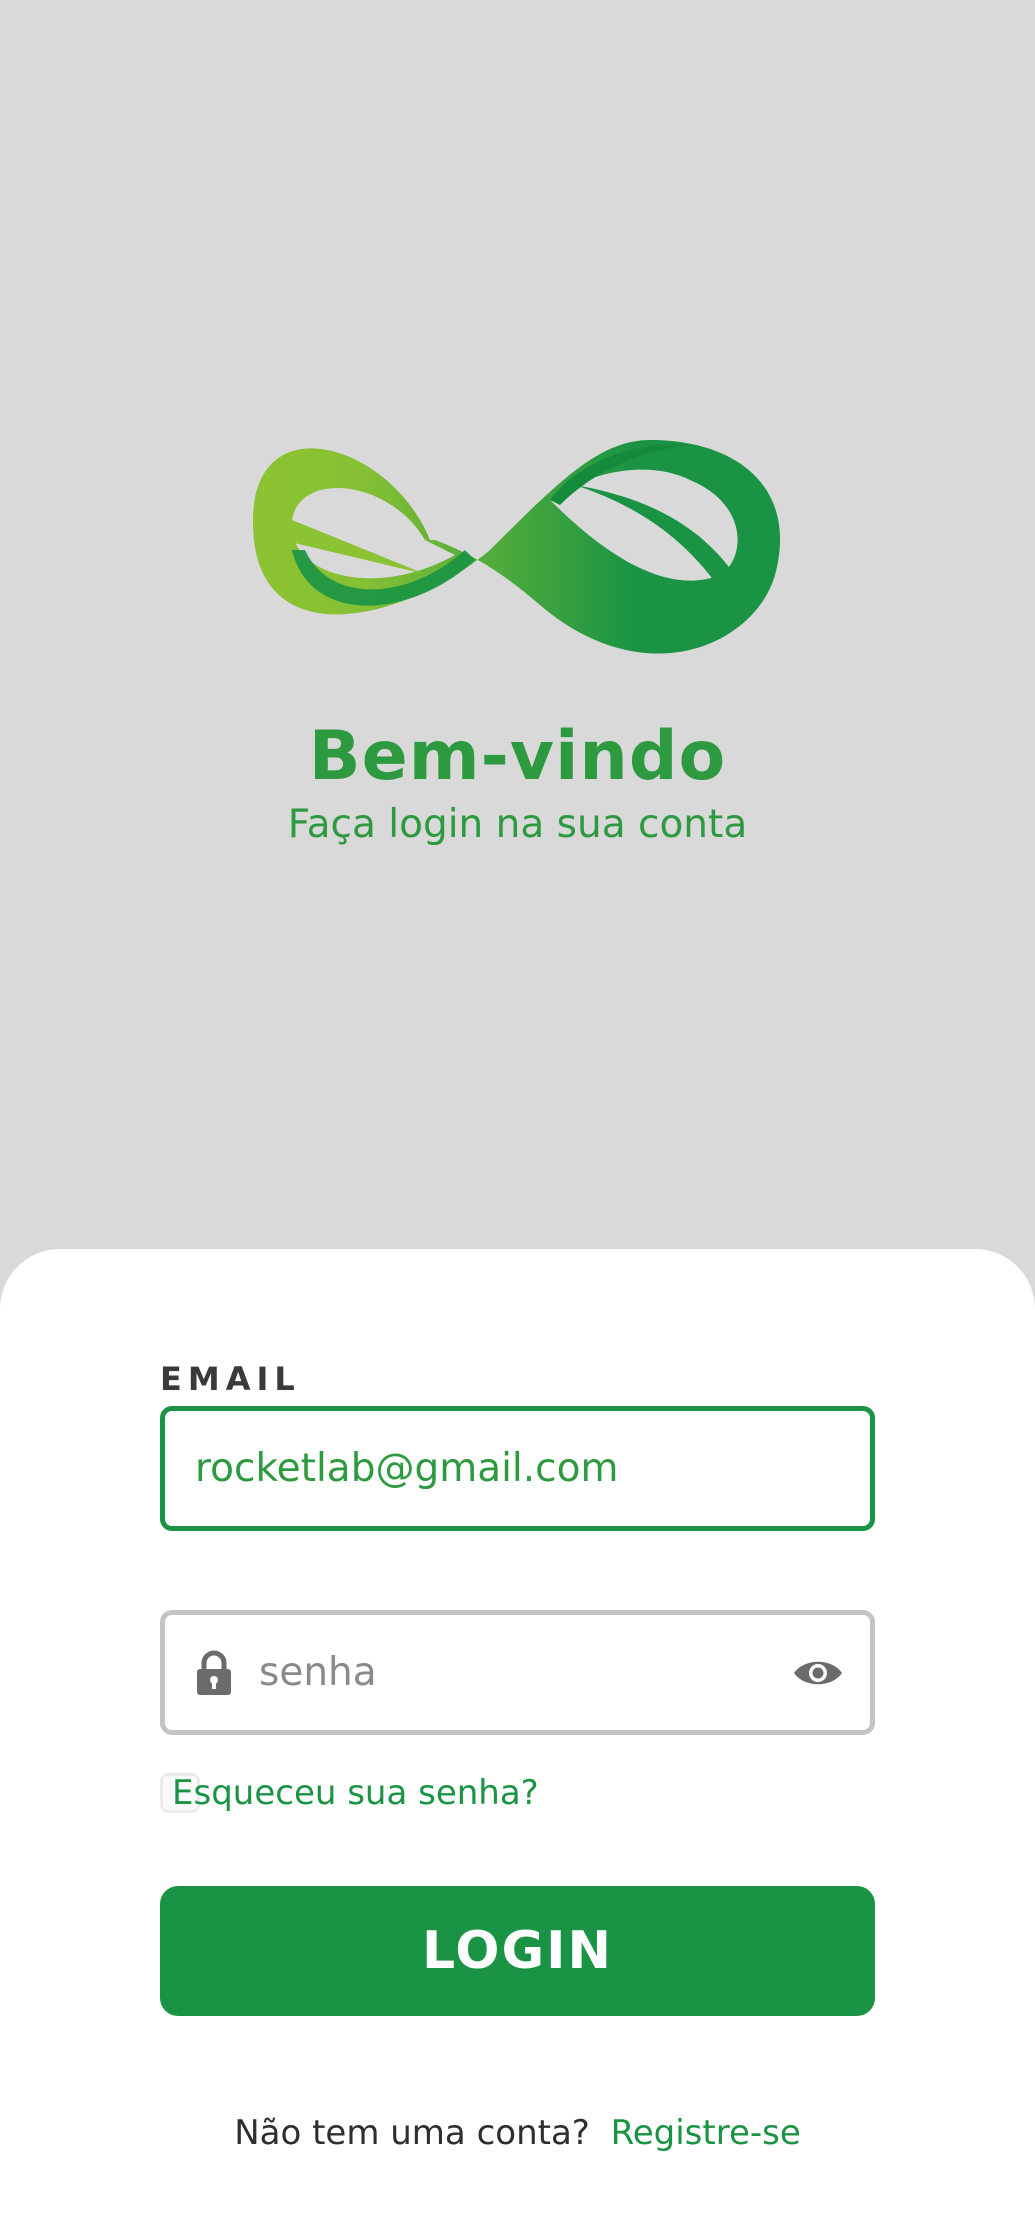 This screenshot has width=1035, height=2240. Describe the element at coordinates (230, 1379) in the screenshot. I see `email-label: EMAIL` at that location.